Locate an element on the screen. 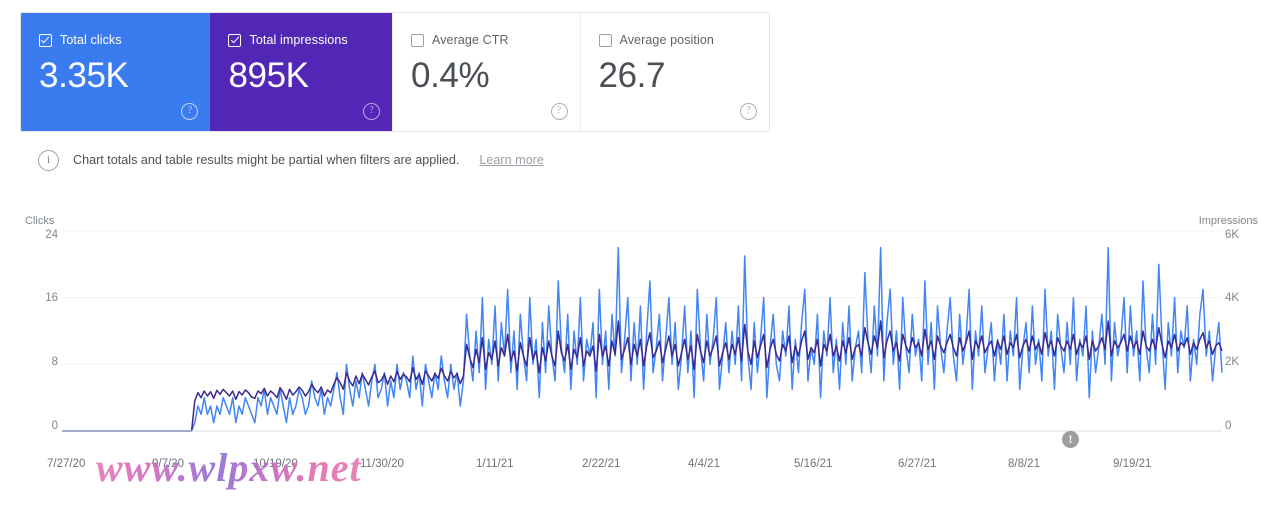 This screenshot has width=1280, height=518. average-position-label: Average position is located at coordinates (666, 40).